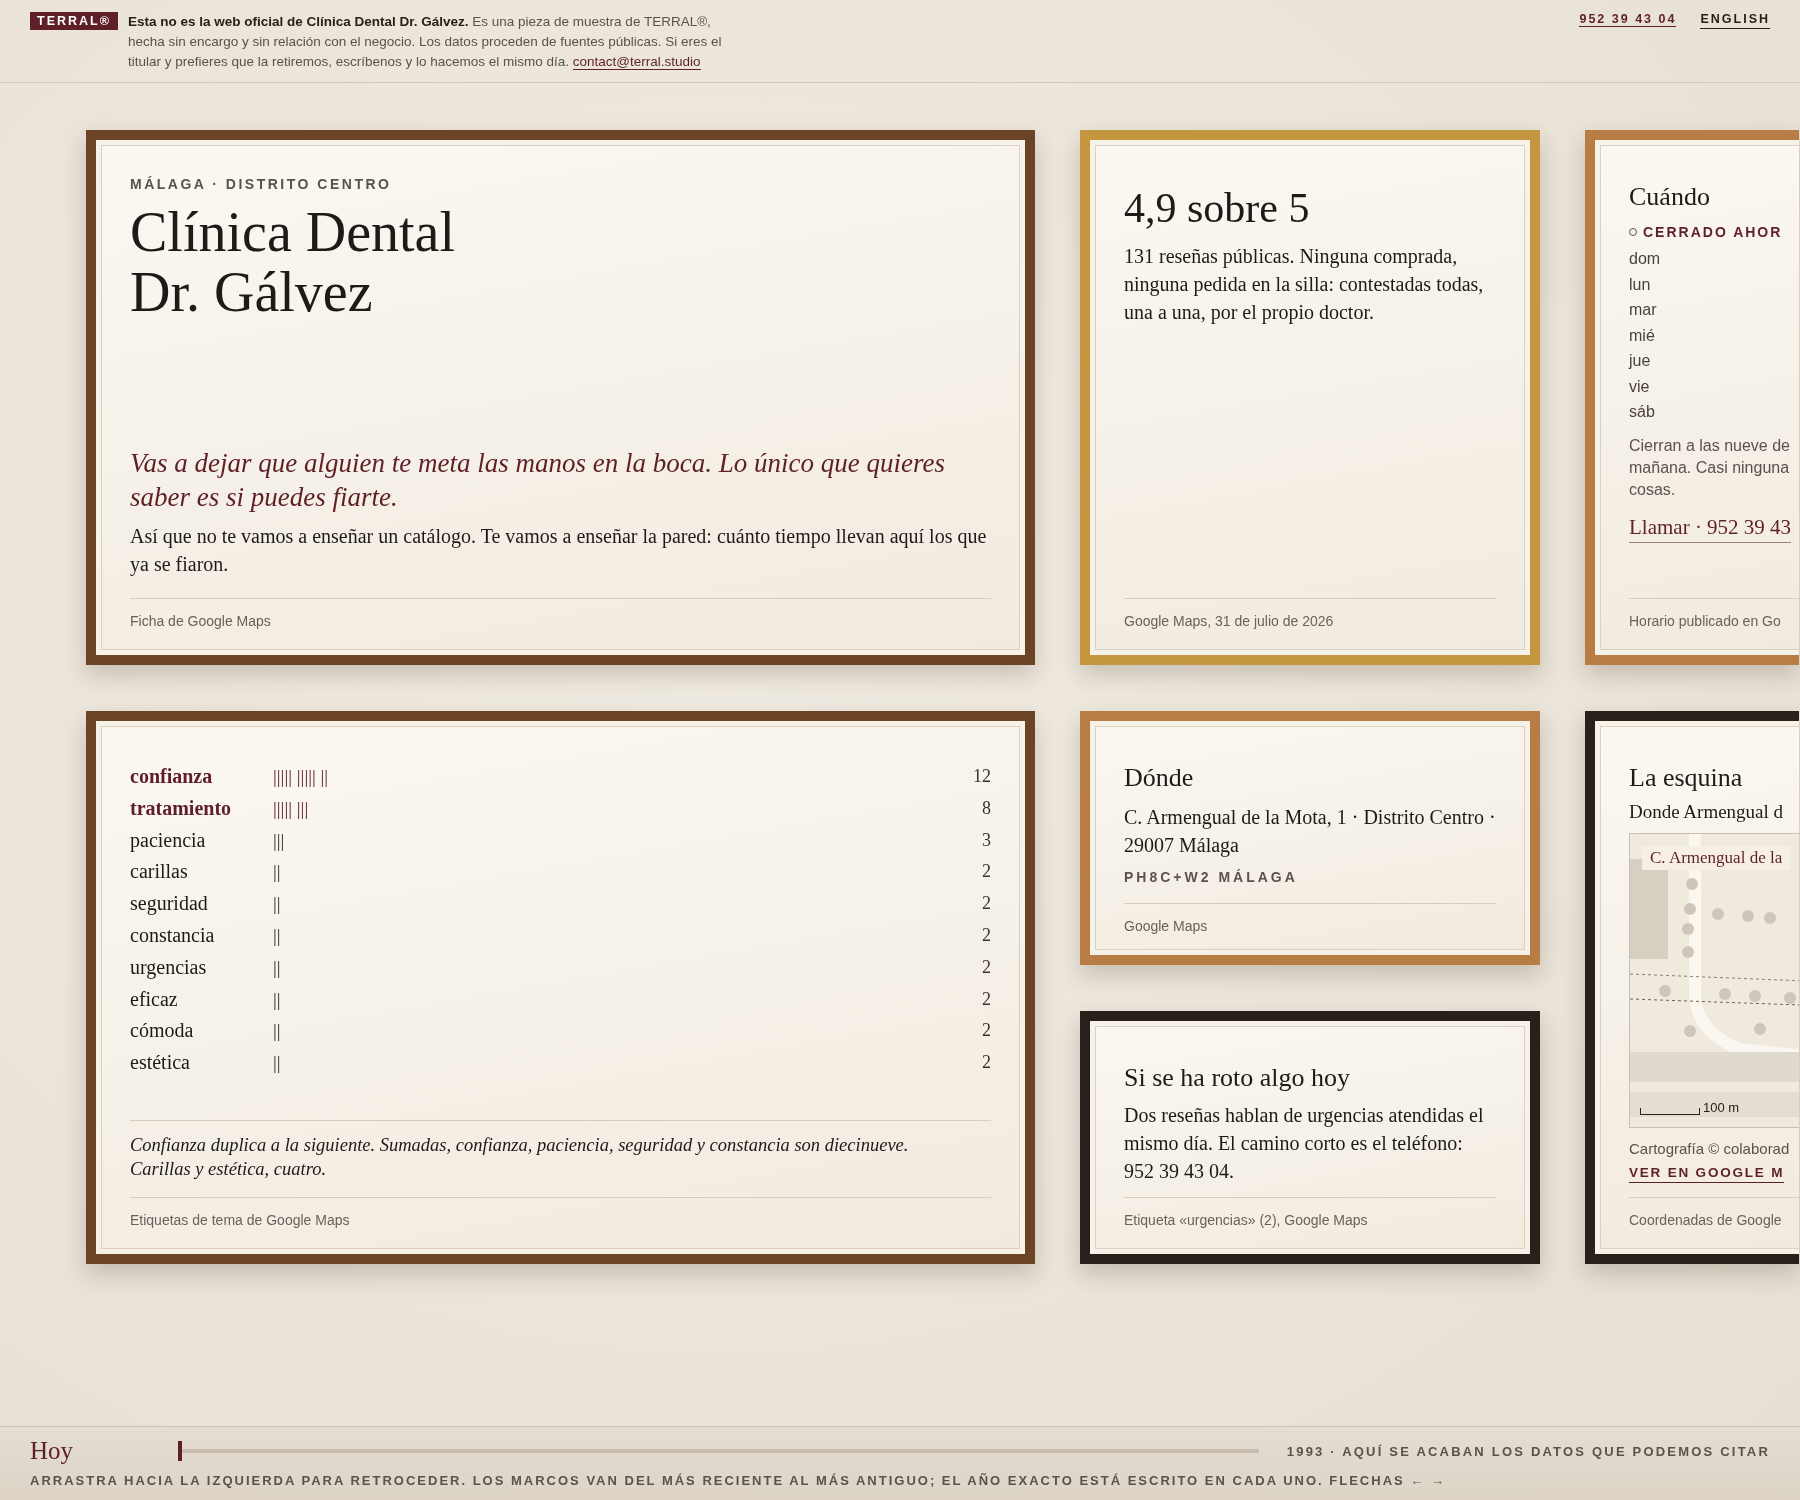 This screenshot has height=1500, width=1800. What do you see at coordinates (982, 776) in the screenshot?
I see `tag-count: 12` at bounding box center [982, 776].